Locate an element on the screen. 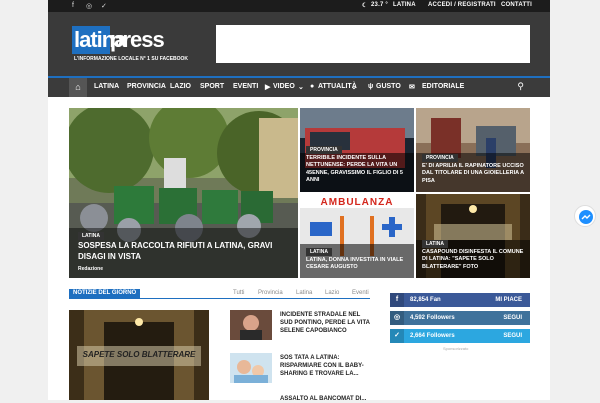  nav-item-editoriale: EDITORIALE is located at coordinates (443, 86).